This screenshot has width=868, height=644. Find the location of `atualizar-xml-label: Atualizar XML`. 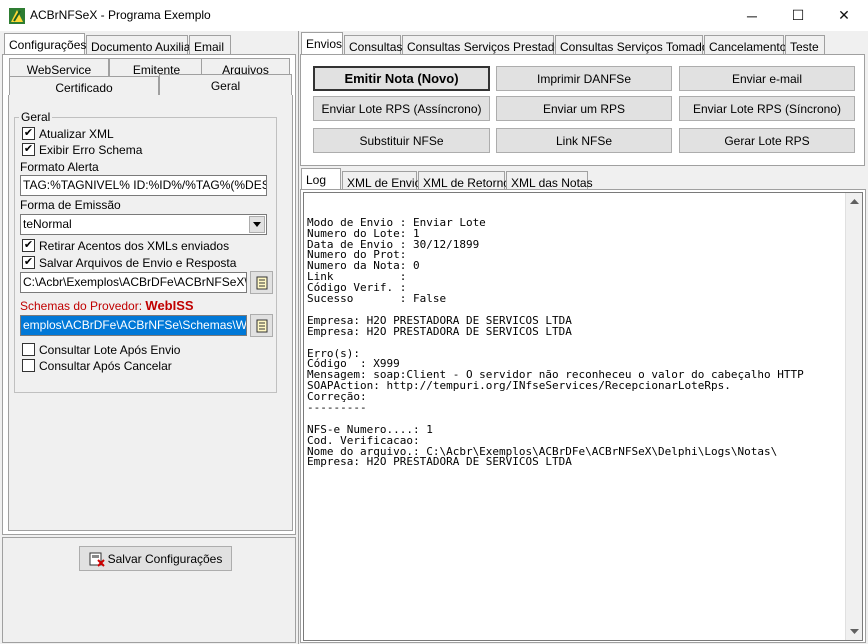

atualizar-xml-label: Atualizar XML is located at coordinates (76, 134).